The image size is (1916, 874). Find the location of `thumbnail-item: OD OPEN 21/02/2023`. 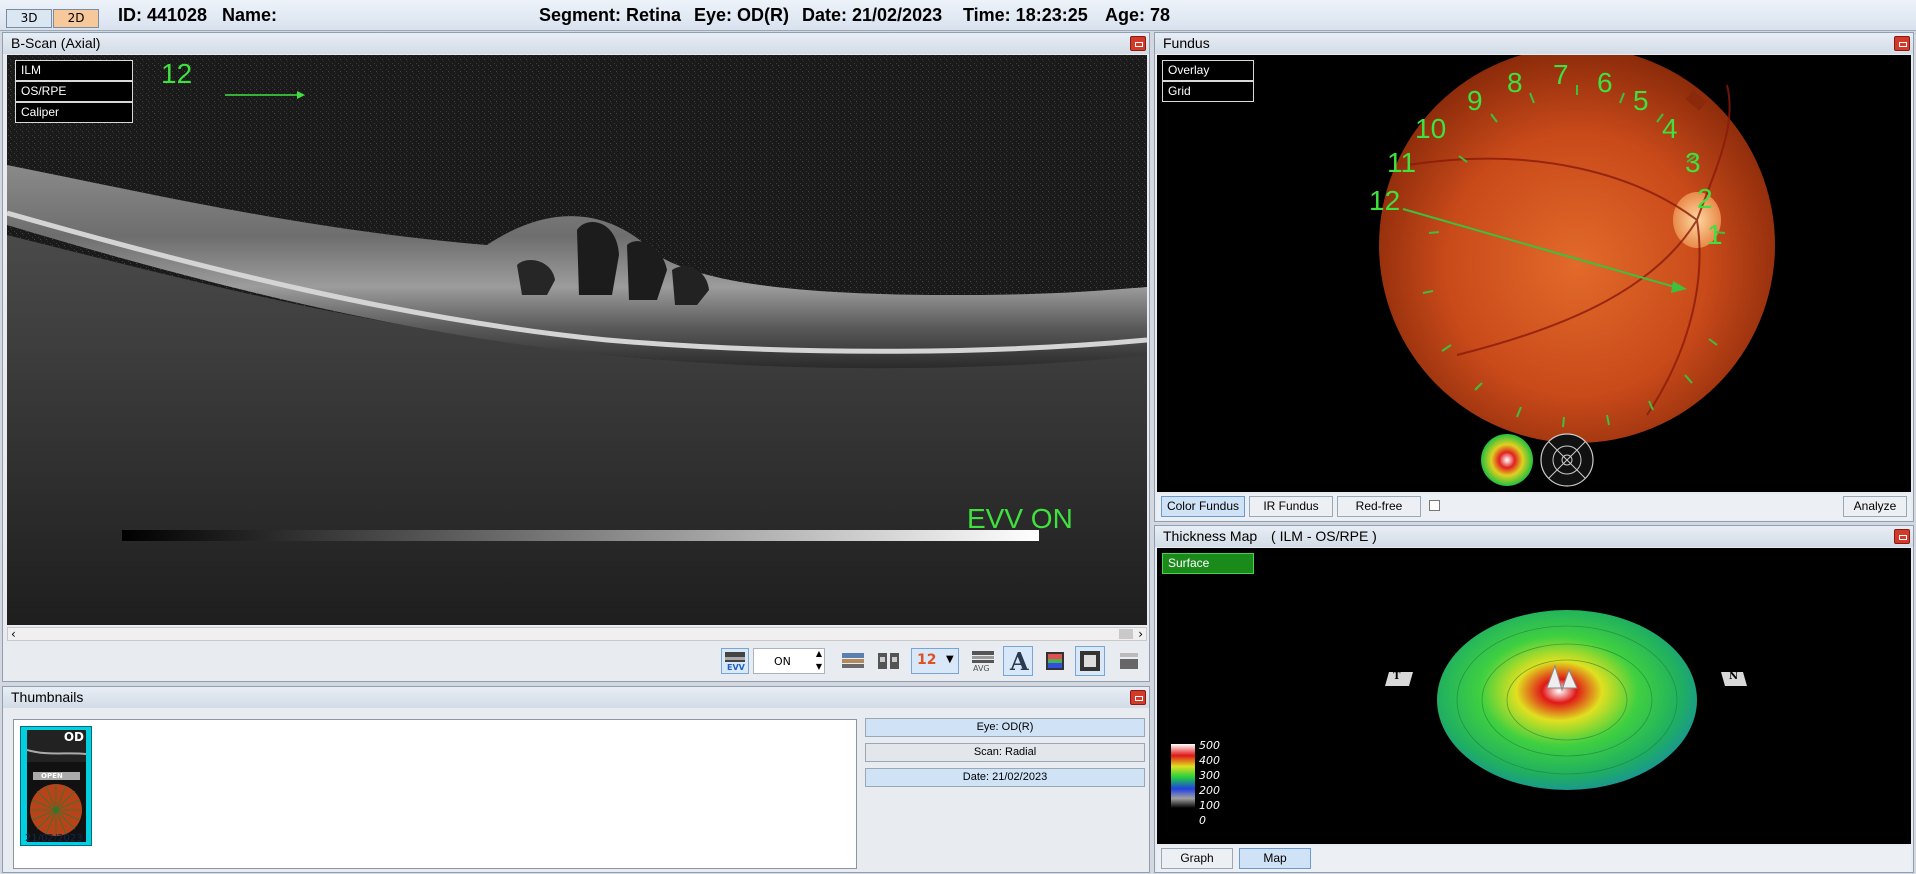

thumbnail-item: OD OPEN 21/02/2023 is located at coordinates (56, 786).